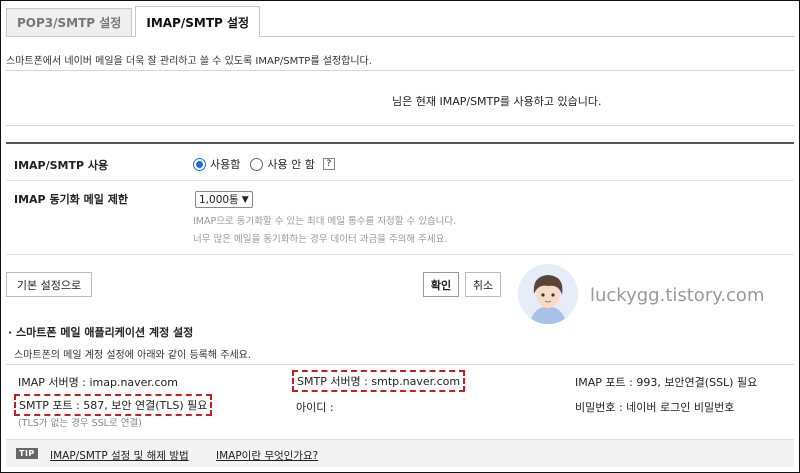 Image resolution: width=800 pixels, height=473 pixels. I want to click on imap-port-info: IMAP 포트 : 993, 보안연결(SSL) 필요, so click(666, 382).